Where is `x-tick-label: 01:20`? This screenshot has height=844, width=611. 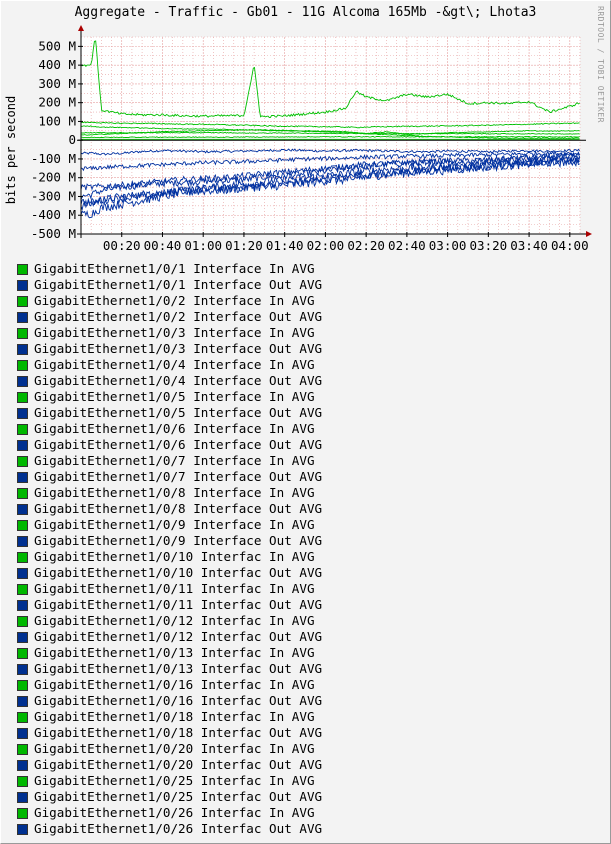
x-tick-label: 01:20 is located at coordinates (244, 245).